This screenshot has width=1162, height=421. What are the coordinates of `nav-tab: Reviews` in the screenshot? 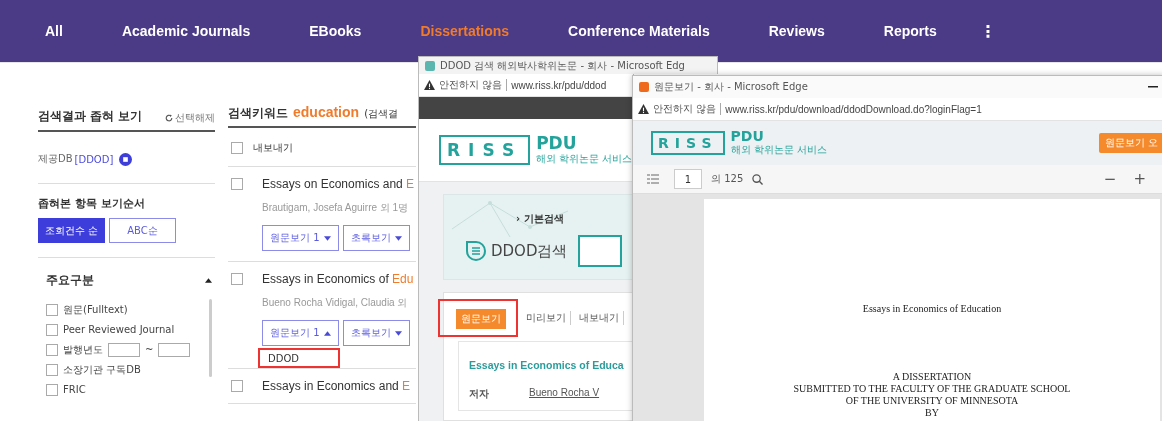 It's located at (796, 31).